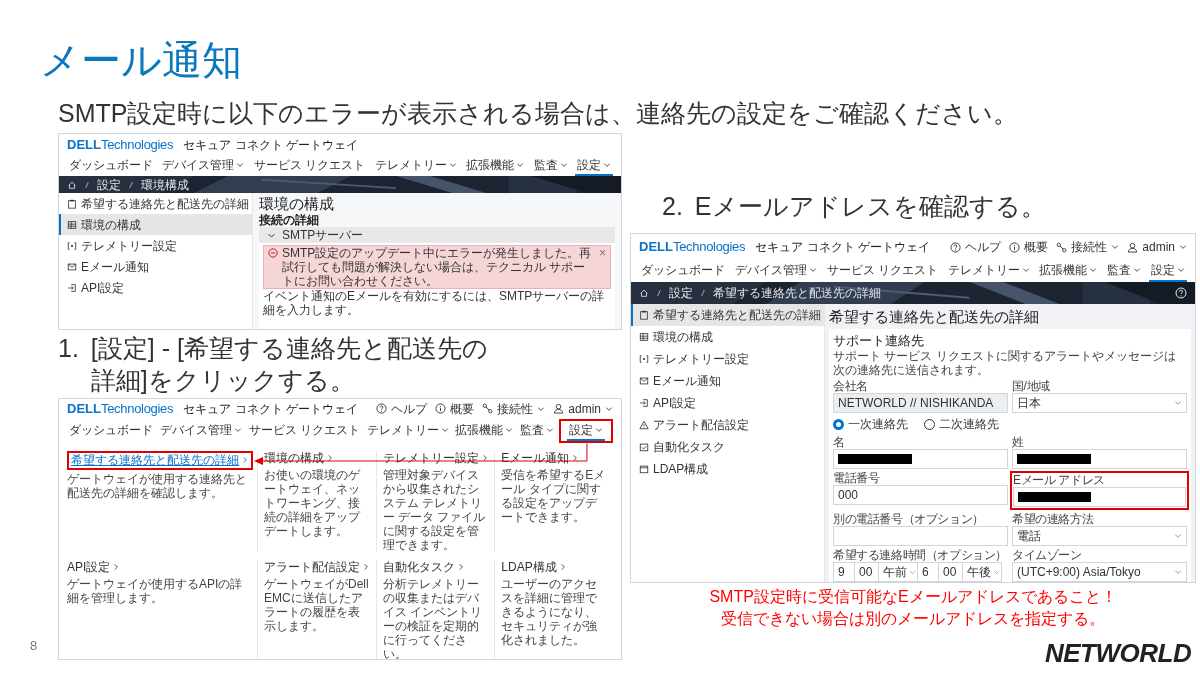 The image size is (1200, 675). What do you see at coordinates (961, 424) in the screenshot?
I see `radio-option: 二次連絡先` at bounding box center [961, 424].